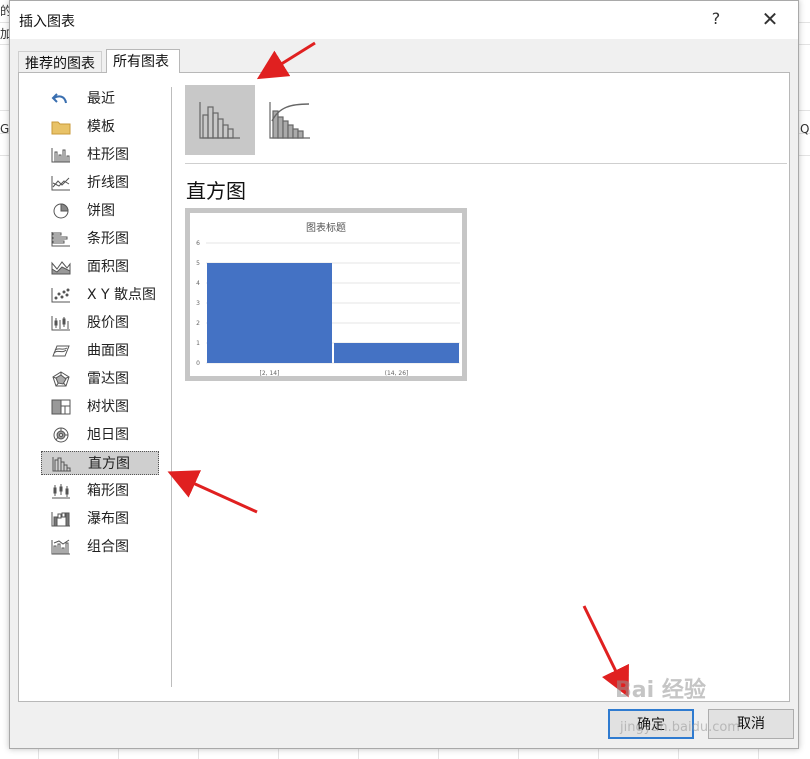 This screenshot has height=759, width=810. What do you see at coordinates (198, 323) in the screenshot?
I see `y-tick-label: 2` at bounding box center [198, 323].